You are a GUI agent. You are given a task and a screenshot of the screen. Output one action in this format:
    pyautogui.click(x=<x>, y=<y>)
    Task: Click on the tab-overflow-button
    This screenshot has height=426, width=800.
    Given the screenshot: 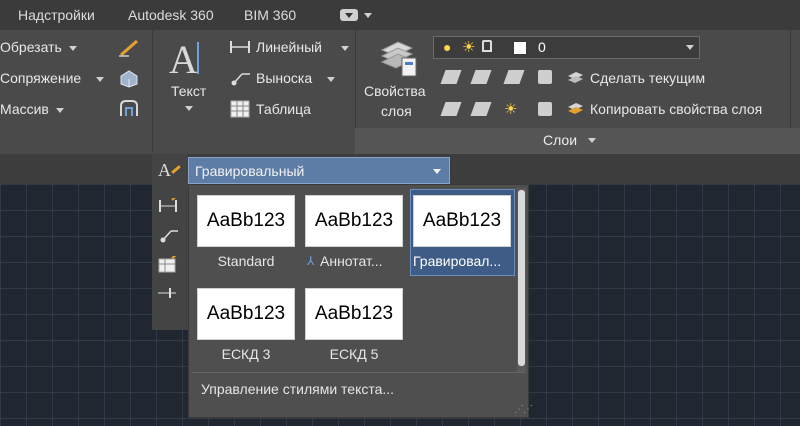 What is the action you would take?
    pyautogui.click(x=349, y=15)
    